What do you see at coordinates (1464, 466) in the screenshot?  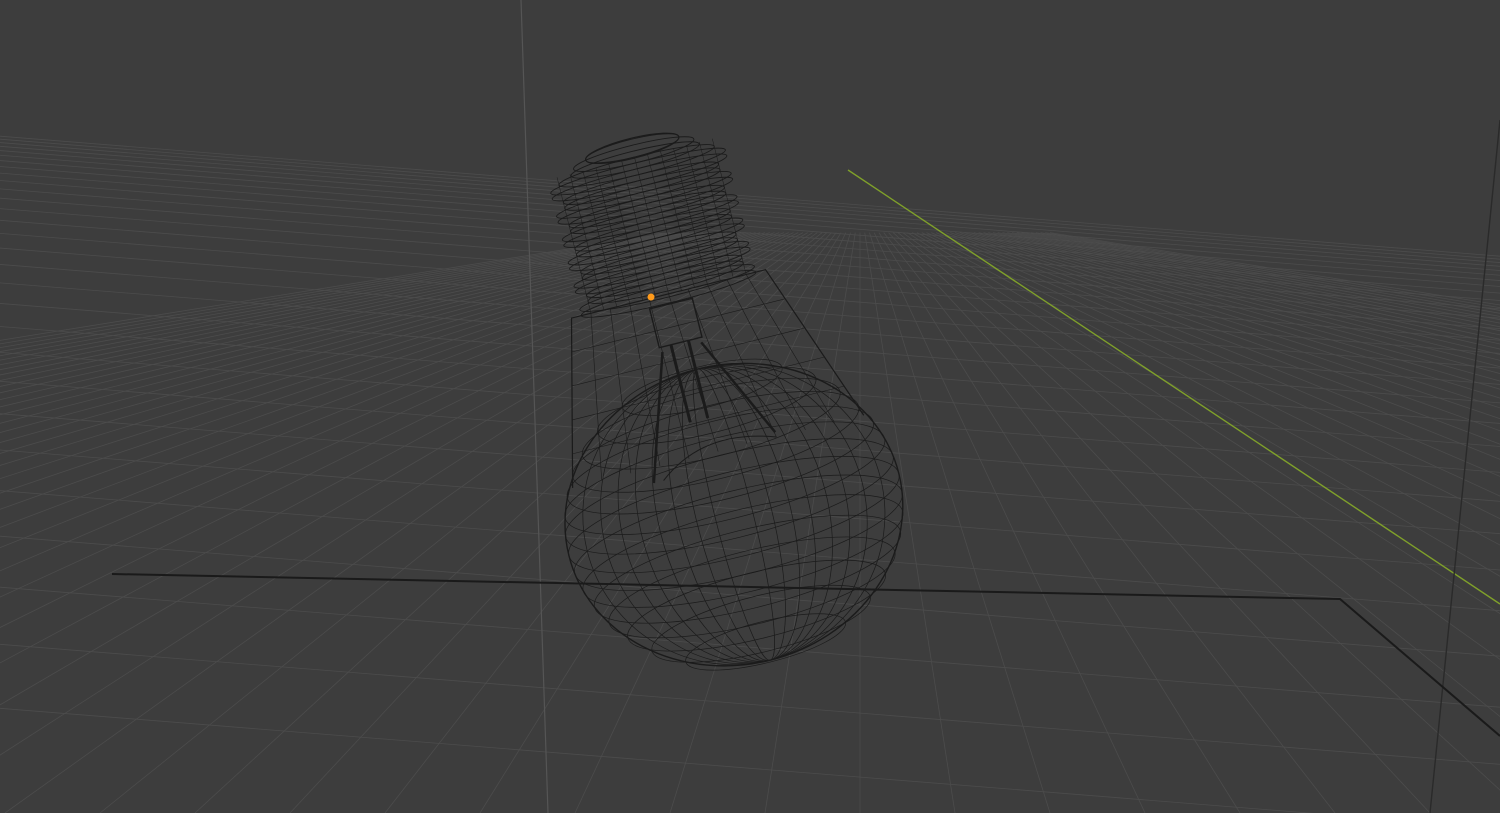 I see `camera-frame-edge` at bounding box center [1464, 466].